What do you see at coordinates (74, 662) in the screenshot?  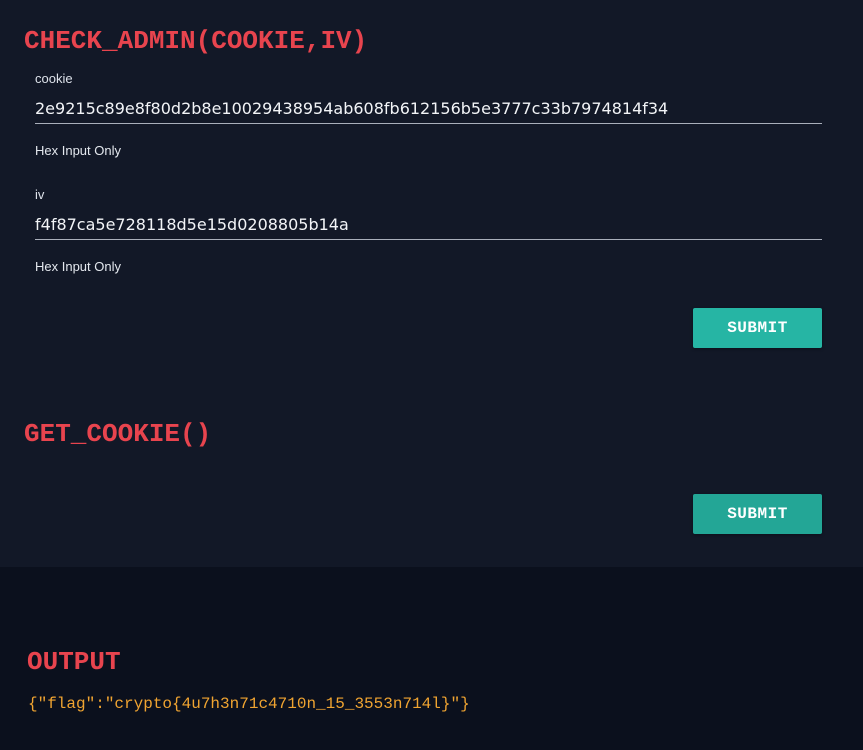 I see `output-title: OUTPUT` at bounding box center [74, 662].